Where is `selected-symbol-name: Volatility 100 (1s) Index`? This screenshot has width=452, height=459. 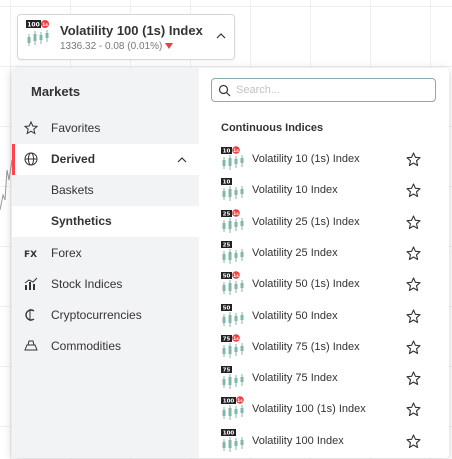 selected-symbol-name: Volatility 100 (1s) Index is located at coordinates (131, 30).